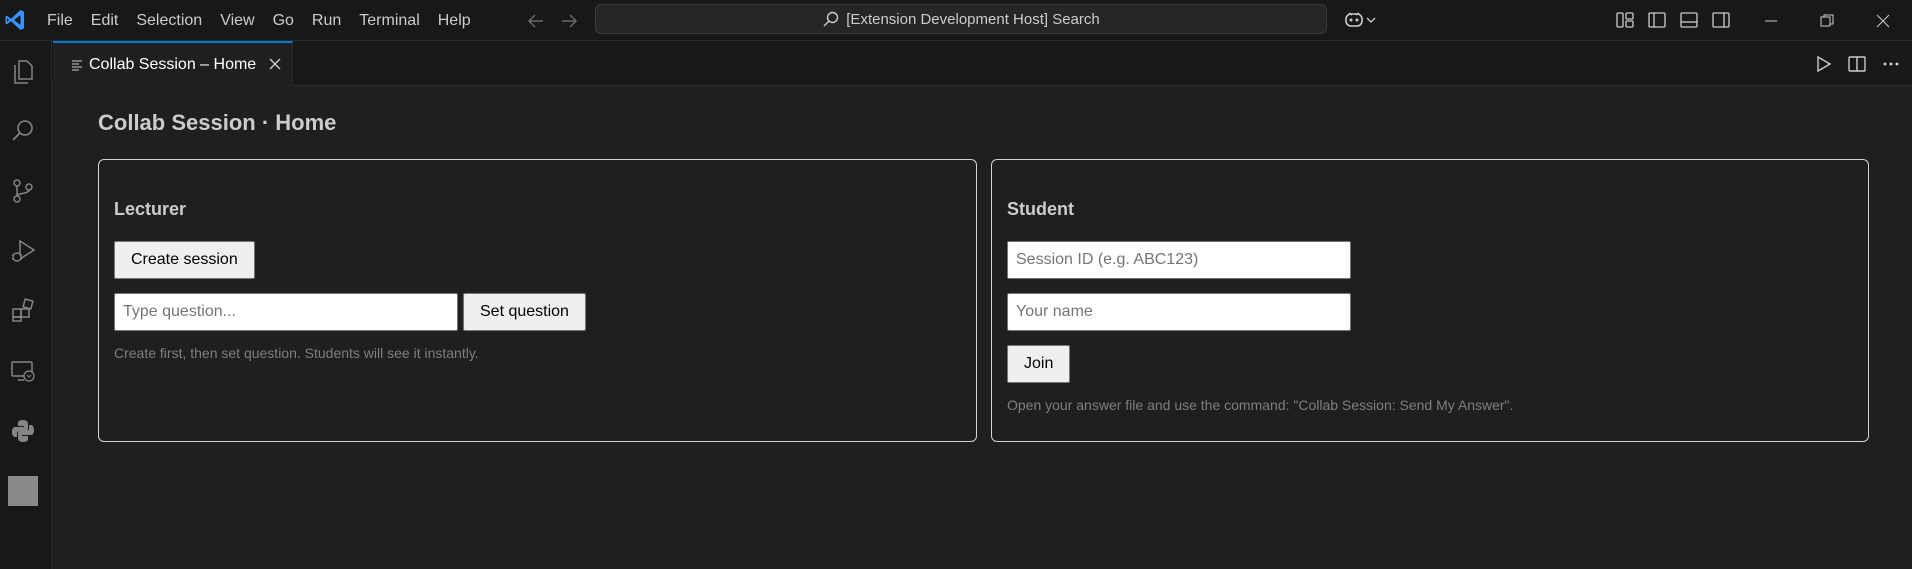  I want to click on create-session-button: Create session, so click(184, 260).